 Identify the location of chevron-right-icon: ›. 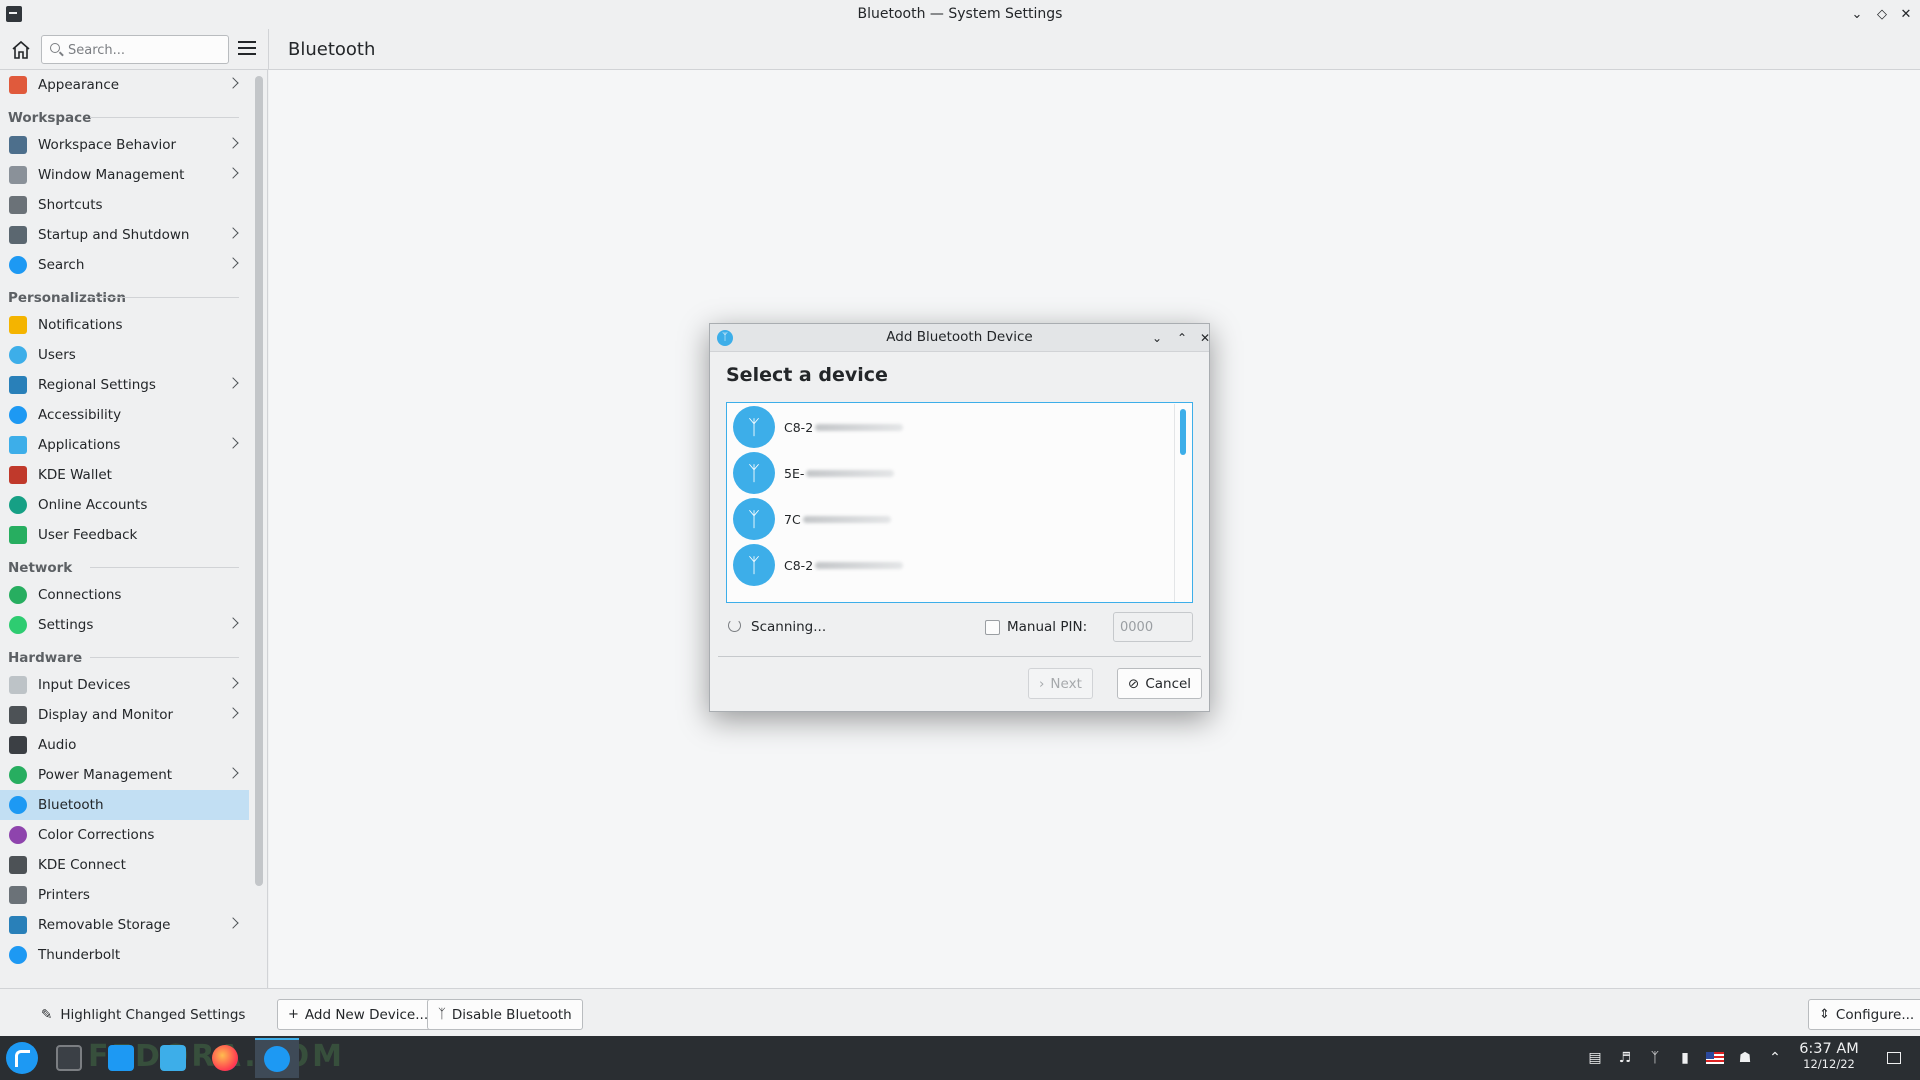
(1042, 683).